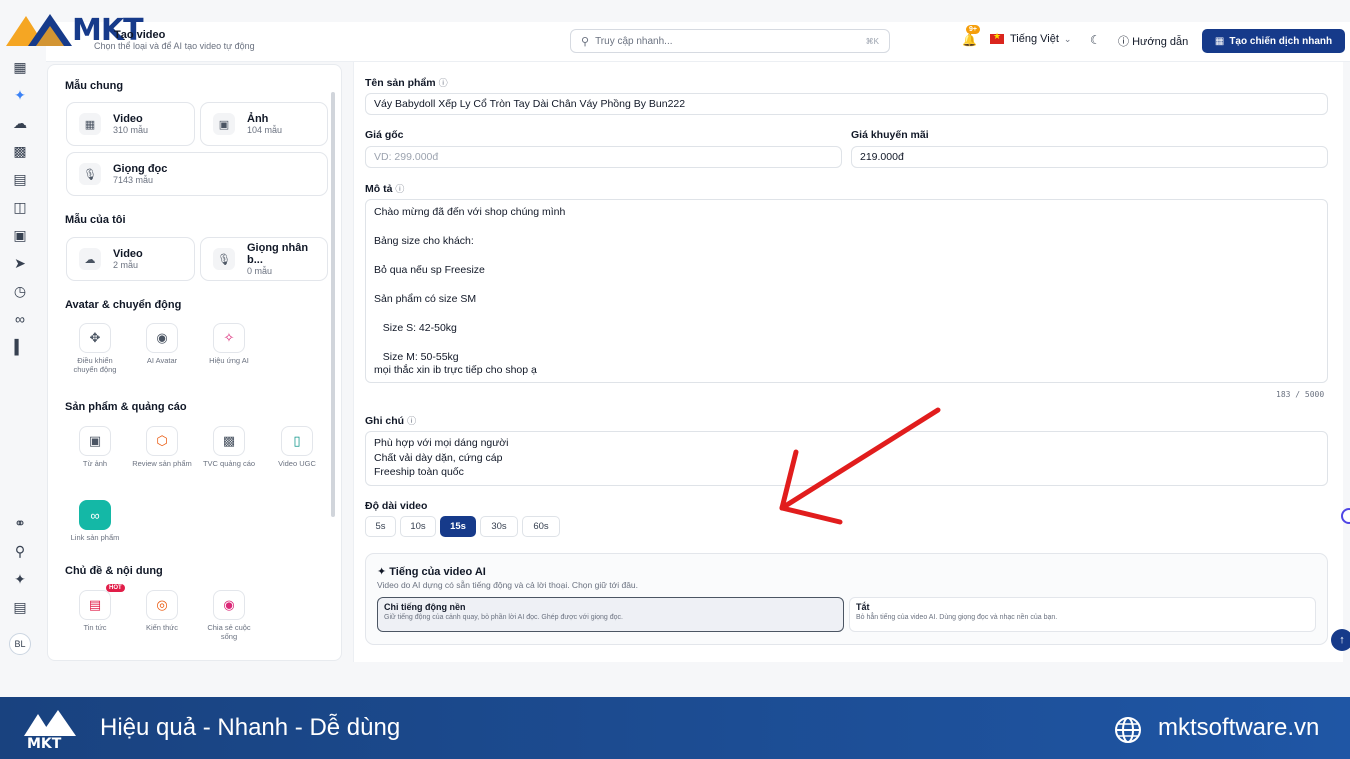  Describe the element at coordinates (384, 135) in the screenshot. I see `price-label: Giá gốc` at that location.